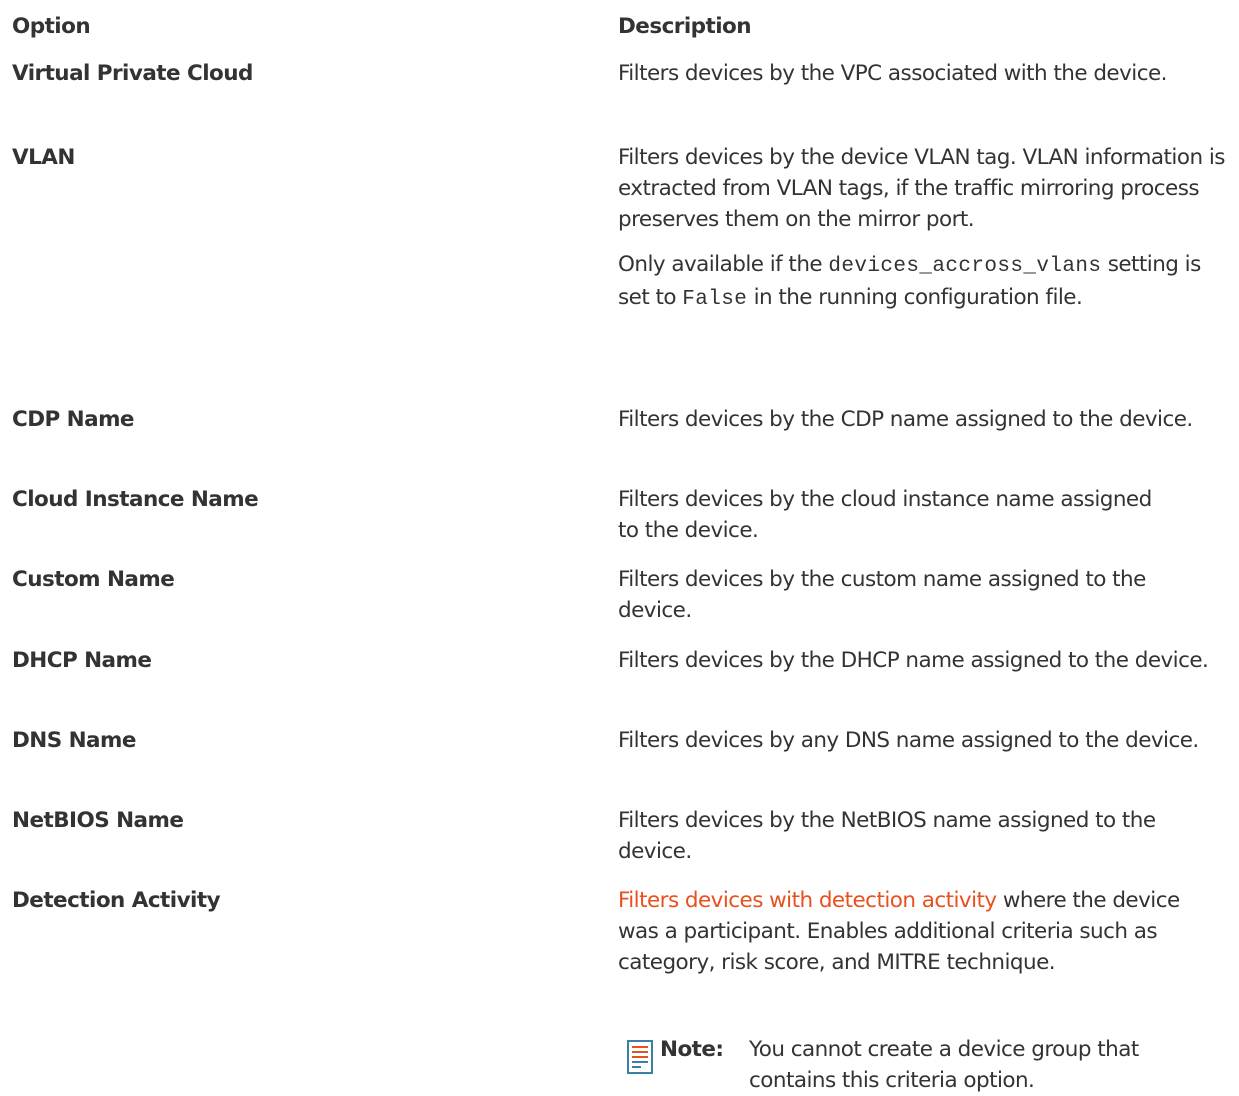 The height and width of the screenshot is (1096, 1239). I want to click on option-name: DNS Name, so click(74, 740).